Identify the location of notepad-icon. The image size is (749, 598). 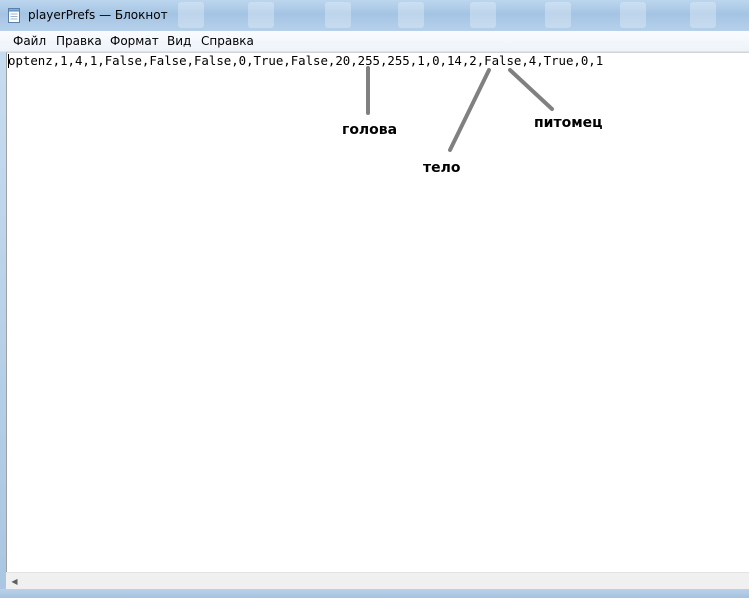
(14, 15).